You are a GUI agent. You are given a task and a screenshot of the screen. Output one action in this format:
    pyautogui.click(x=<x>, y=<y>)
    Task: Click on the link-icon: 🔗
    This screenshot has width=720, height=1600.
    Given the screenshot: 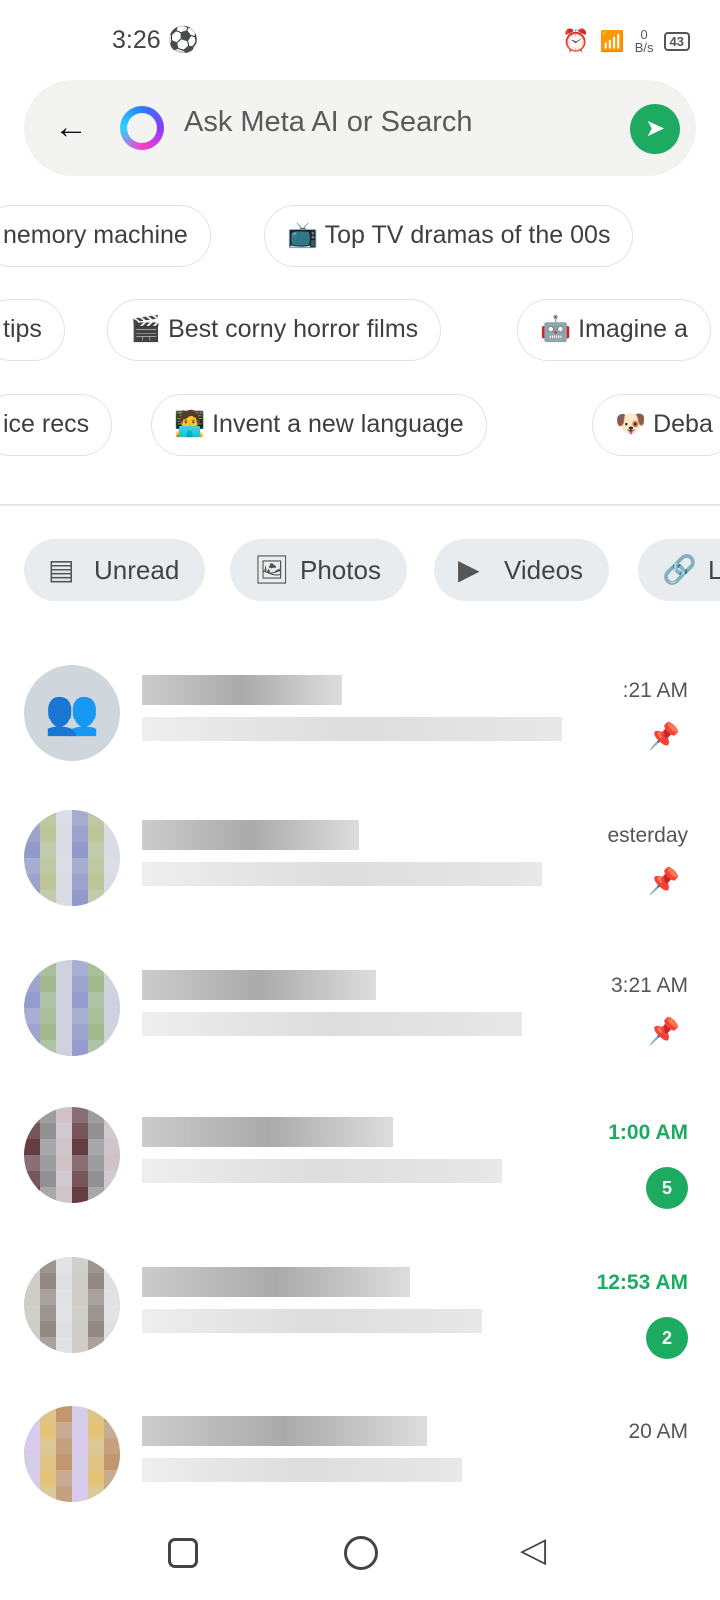 What is the action you would take?
    pyautogui.click(x=679, y=569)
    